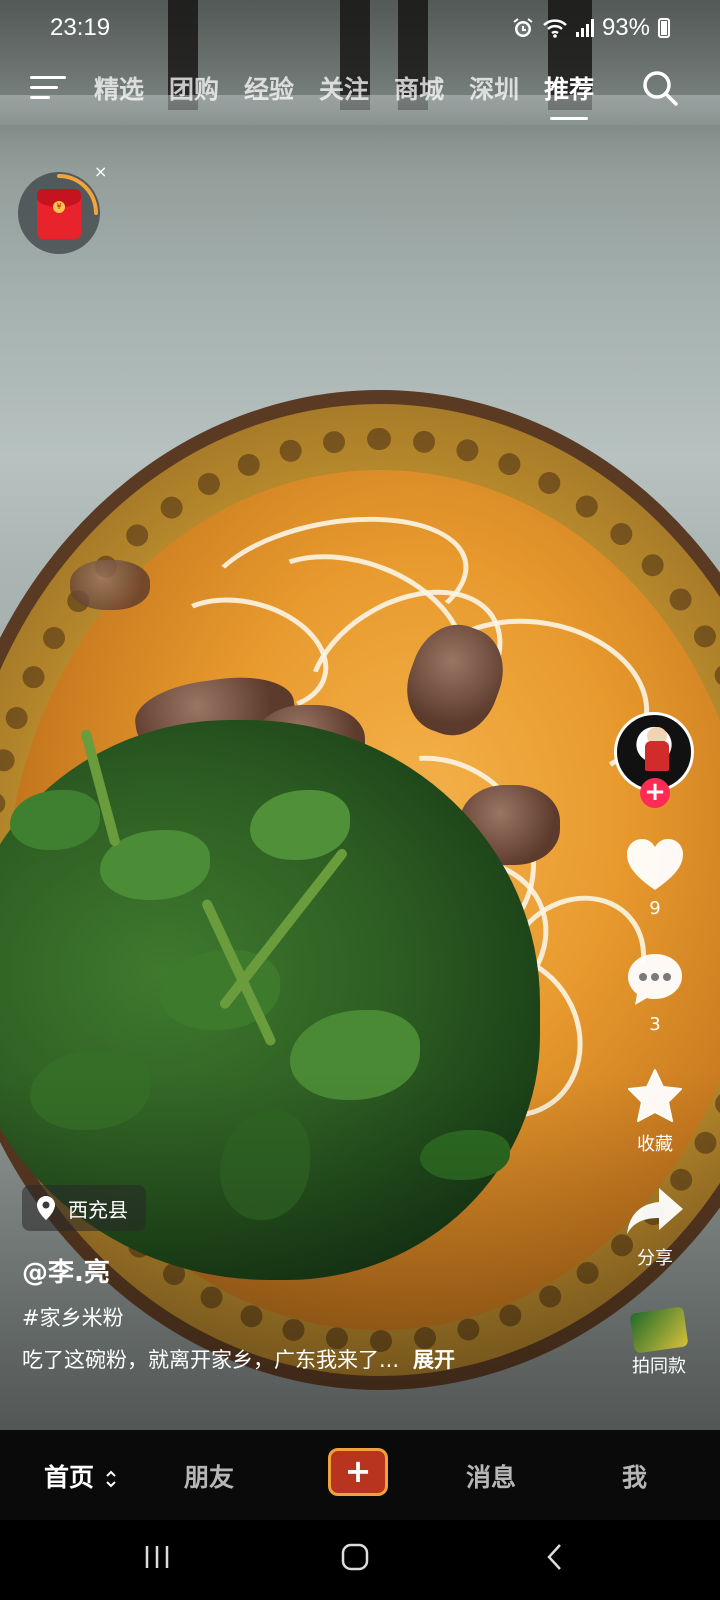 The image size is (720, 1600). Describe the element at coordinates (48, 87) in the screenshot. I see `hamburger-menu-icon` at that location.